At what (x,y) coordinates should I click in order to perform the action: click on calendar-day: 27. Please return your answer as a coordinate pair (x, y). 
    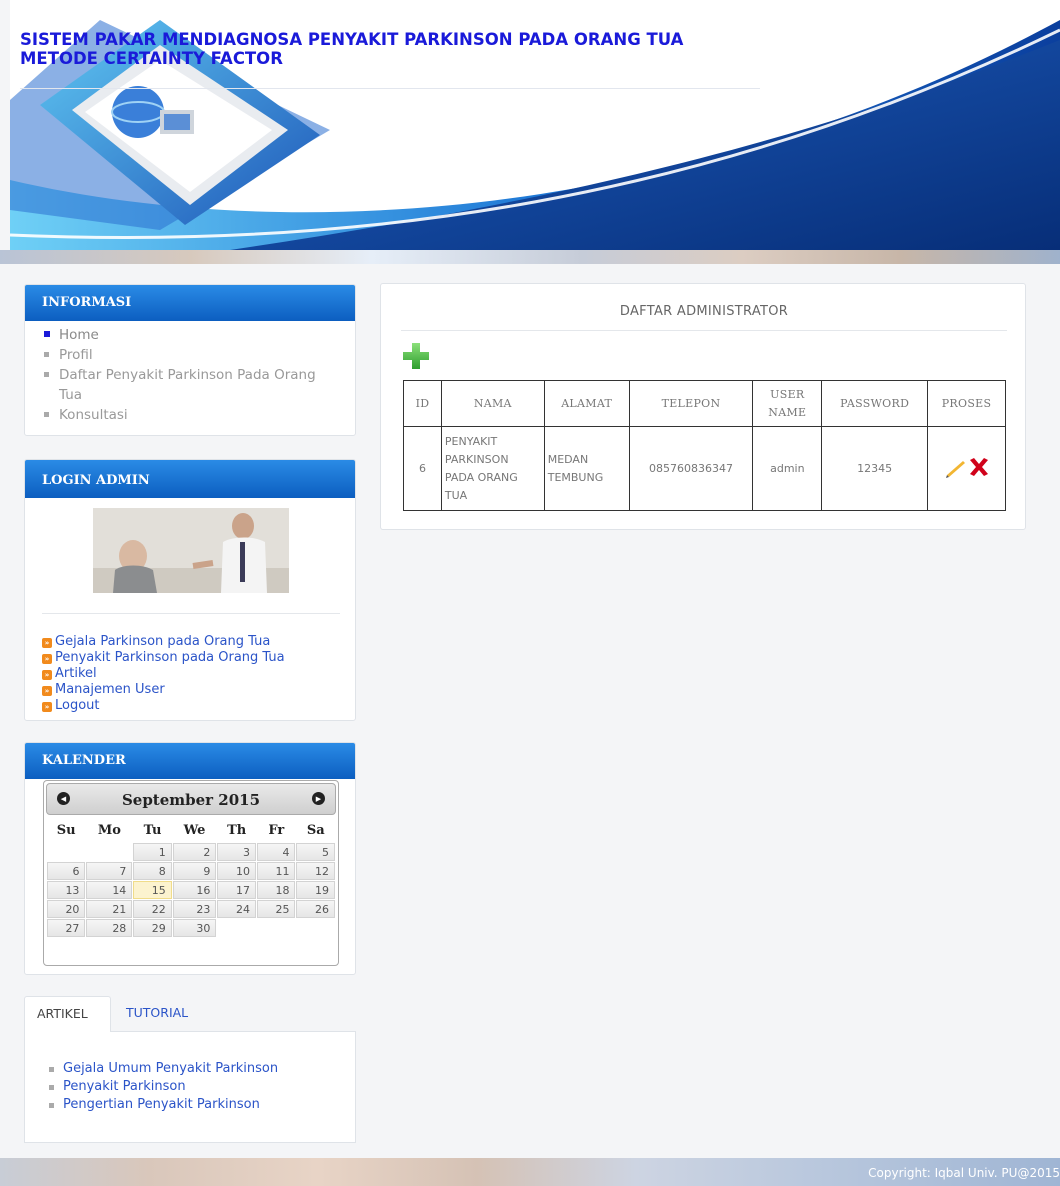
    Looking at the image, I should click on (66, 928).